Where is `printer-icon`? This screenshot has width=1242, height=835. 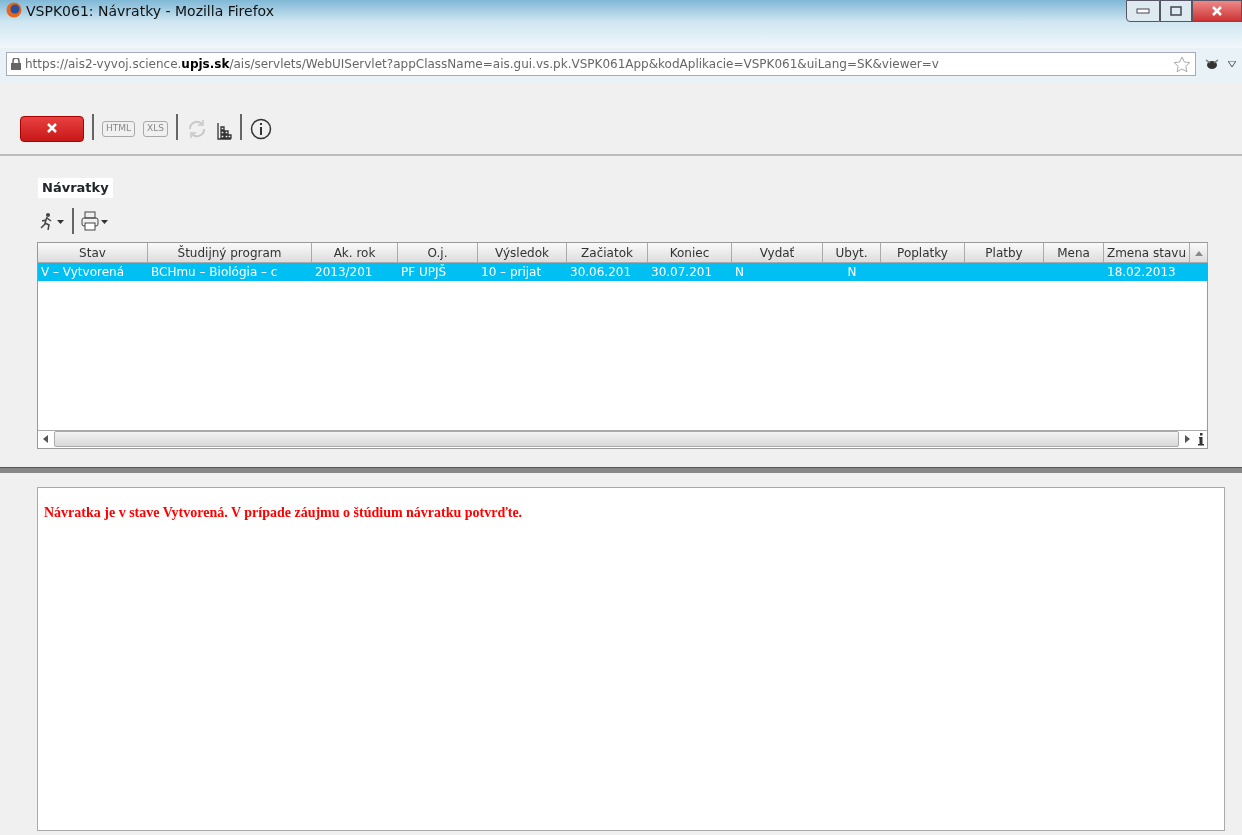 printer-icon is located at coordinates (95, 220).